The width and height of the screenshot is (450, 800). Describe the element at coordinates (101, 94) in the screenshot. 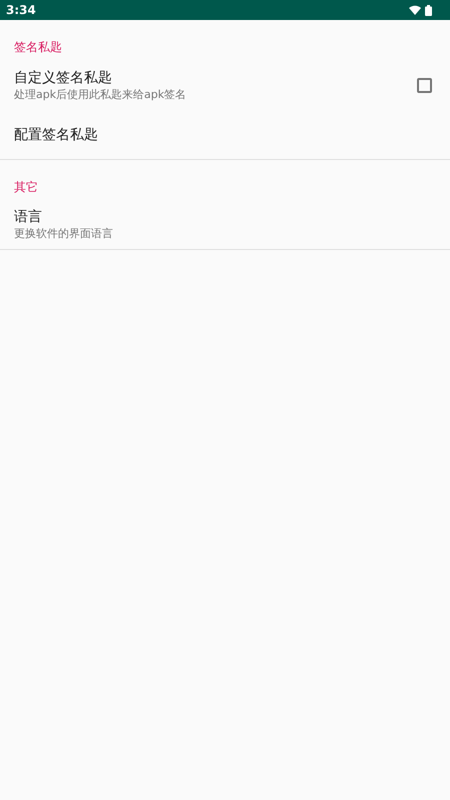

I see `item-summary: 处理apk后使用此私匙来给apk签名` at that location.